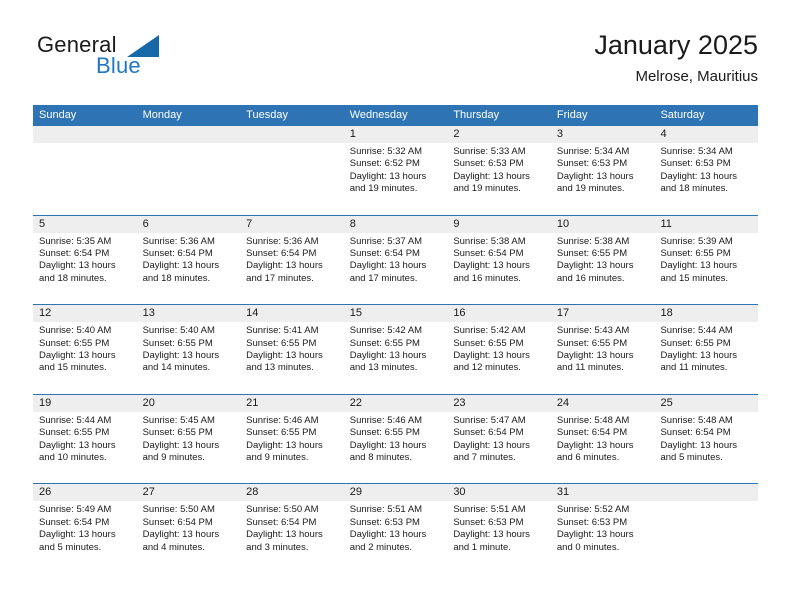 This screenshot has height=612, width=792. What do you see at coordinates (85, 170) in the screenshot?
I see `calendar-day-cell-empty` at bounding box center [85, 170].